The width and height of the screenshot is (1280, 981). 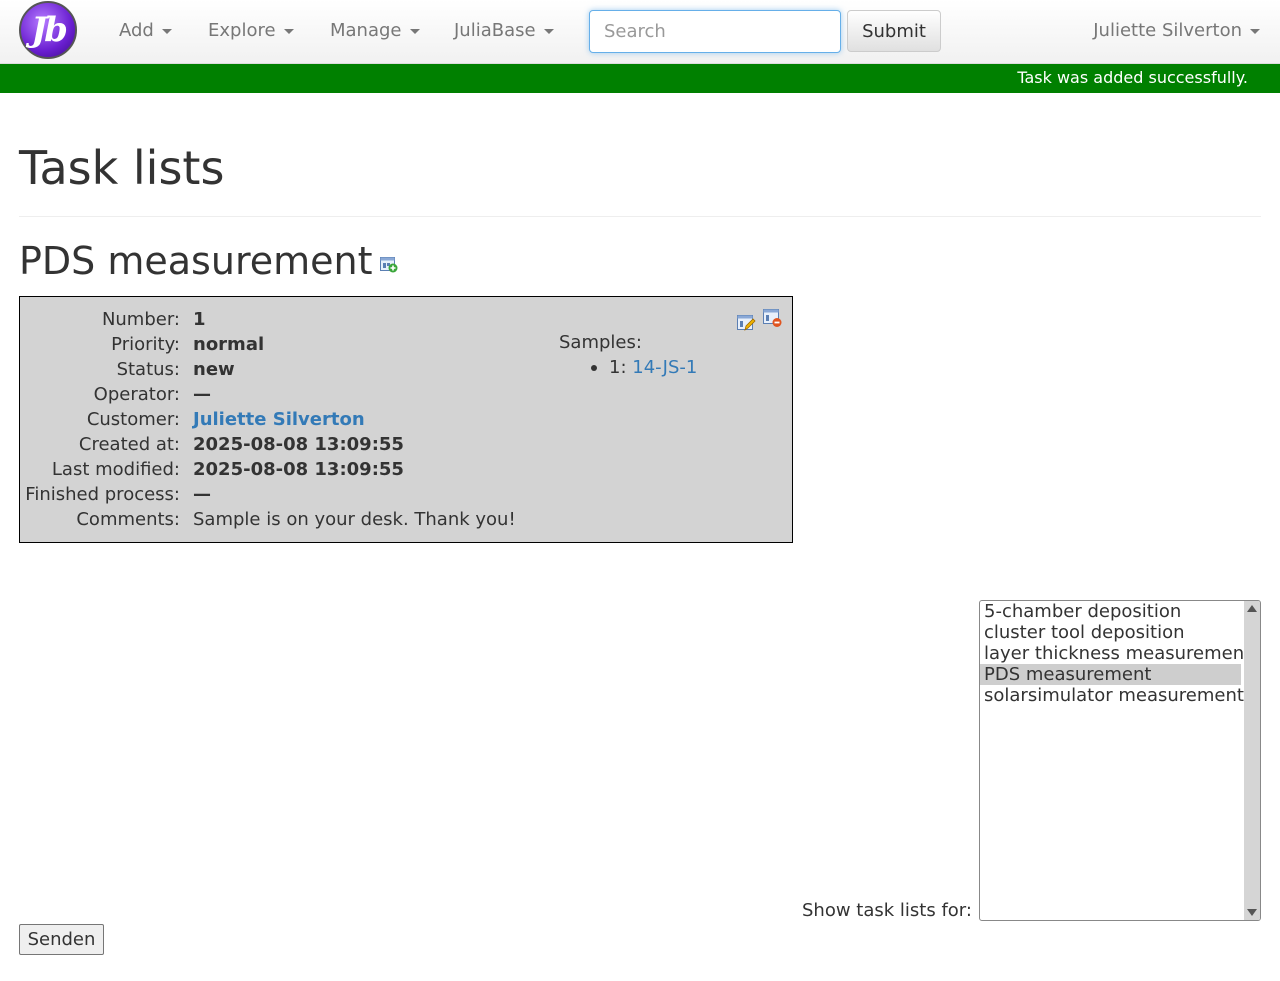 I want to click on nav-menu-label: Manage, so click(x=366, y=30).